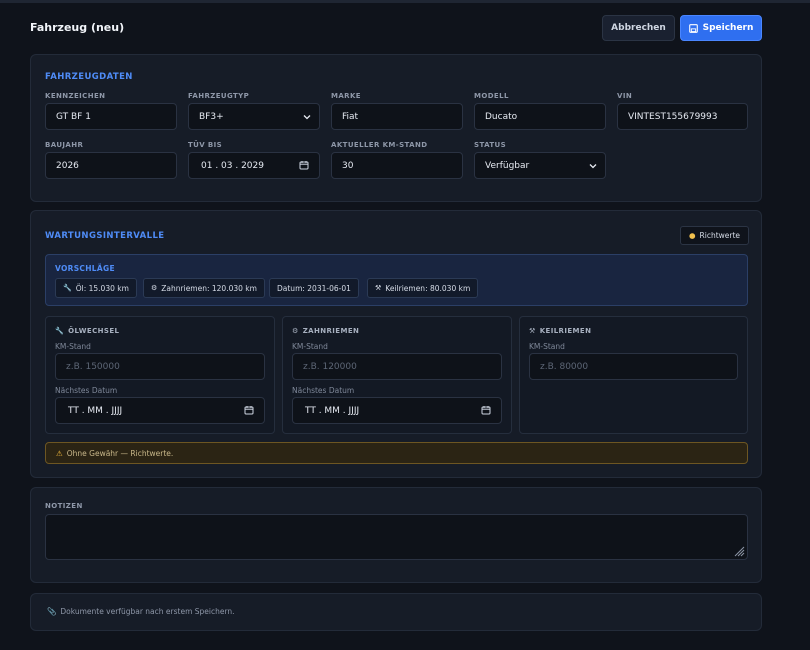  Describe the element at coordinates (160, 366) in the screenshot. I see `oel-km-input: z.B. 150000` at that location.